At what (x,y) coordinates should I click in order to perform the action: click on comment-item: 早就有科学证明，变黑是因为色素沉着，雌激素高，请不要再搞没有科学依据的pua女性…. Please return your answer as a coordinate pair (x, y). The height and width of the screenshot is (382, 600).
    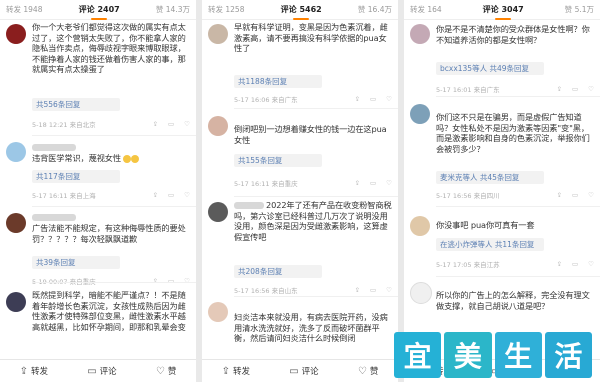
    Looking at the image, I should click on (300, 63).